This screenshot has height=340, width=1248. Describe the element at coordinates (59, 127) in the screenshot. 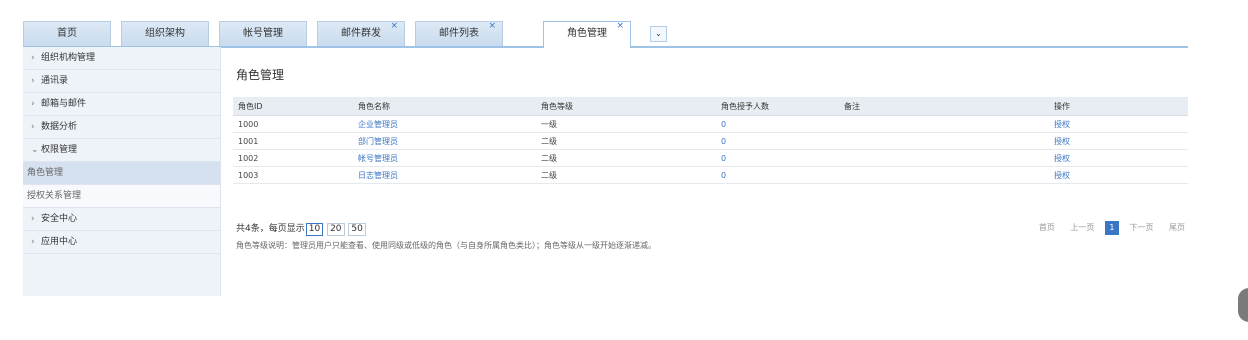

I see `sidebar-item-label: 数据分析` at that location.